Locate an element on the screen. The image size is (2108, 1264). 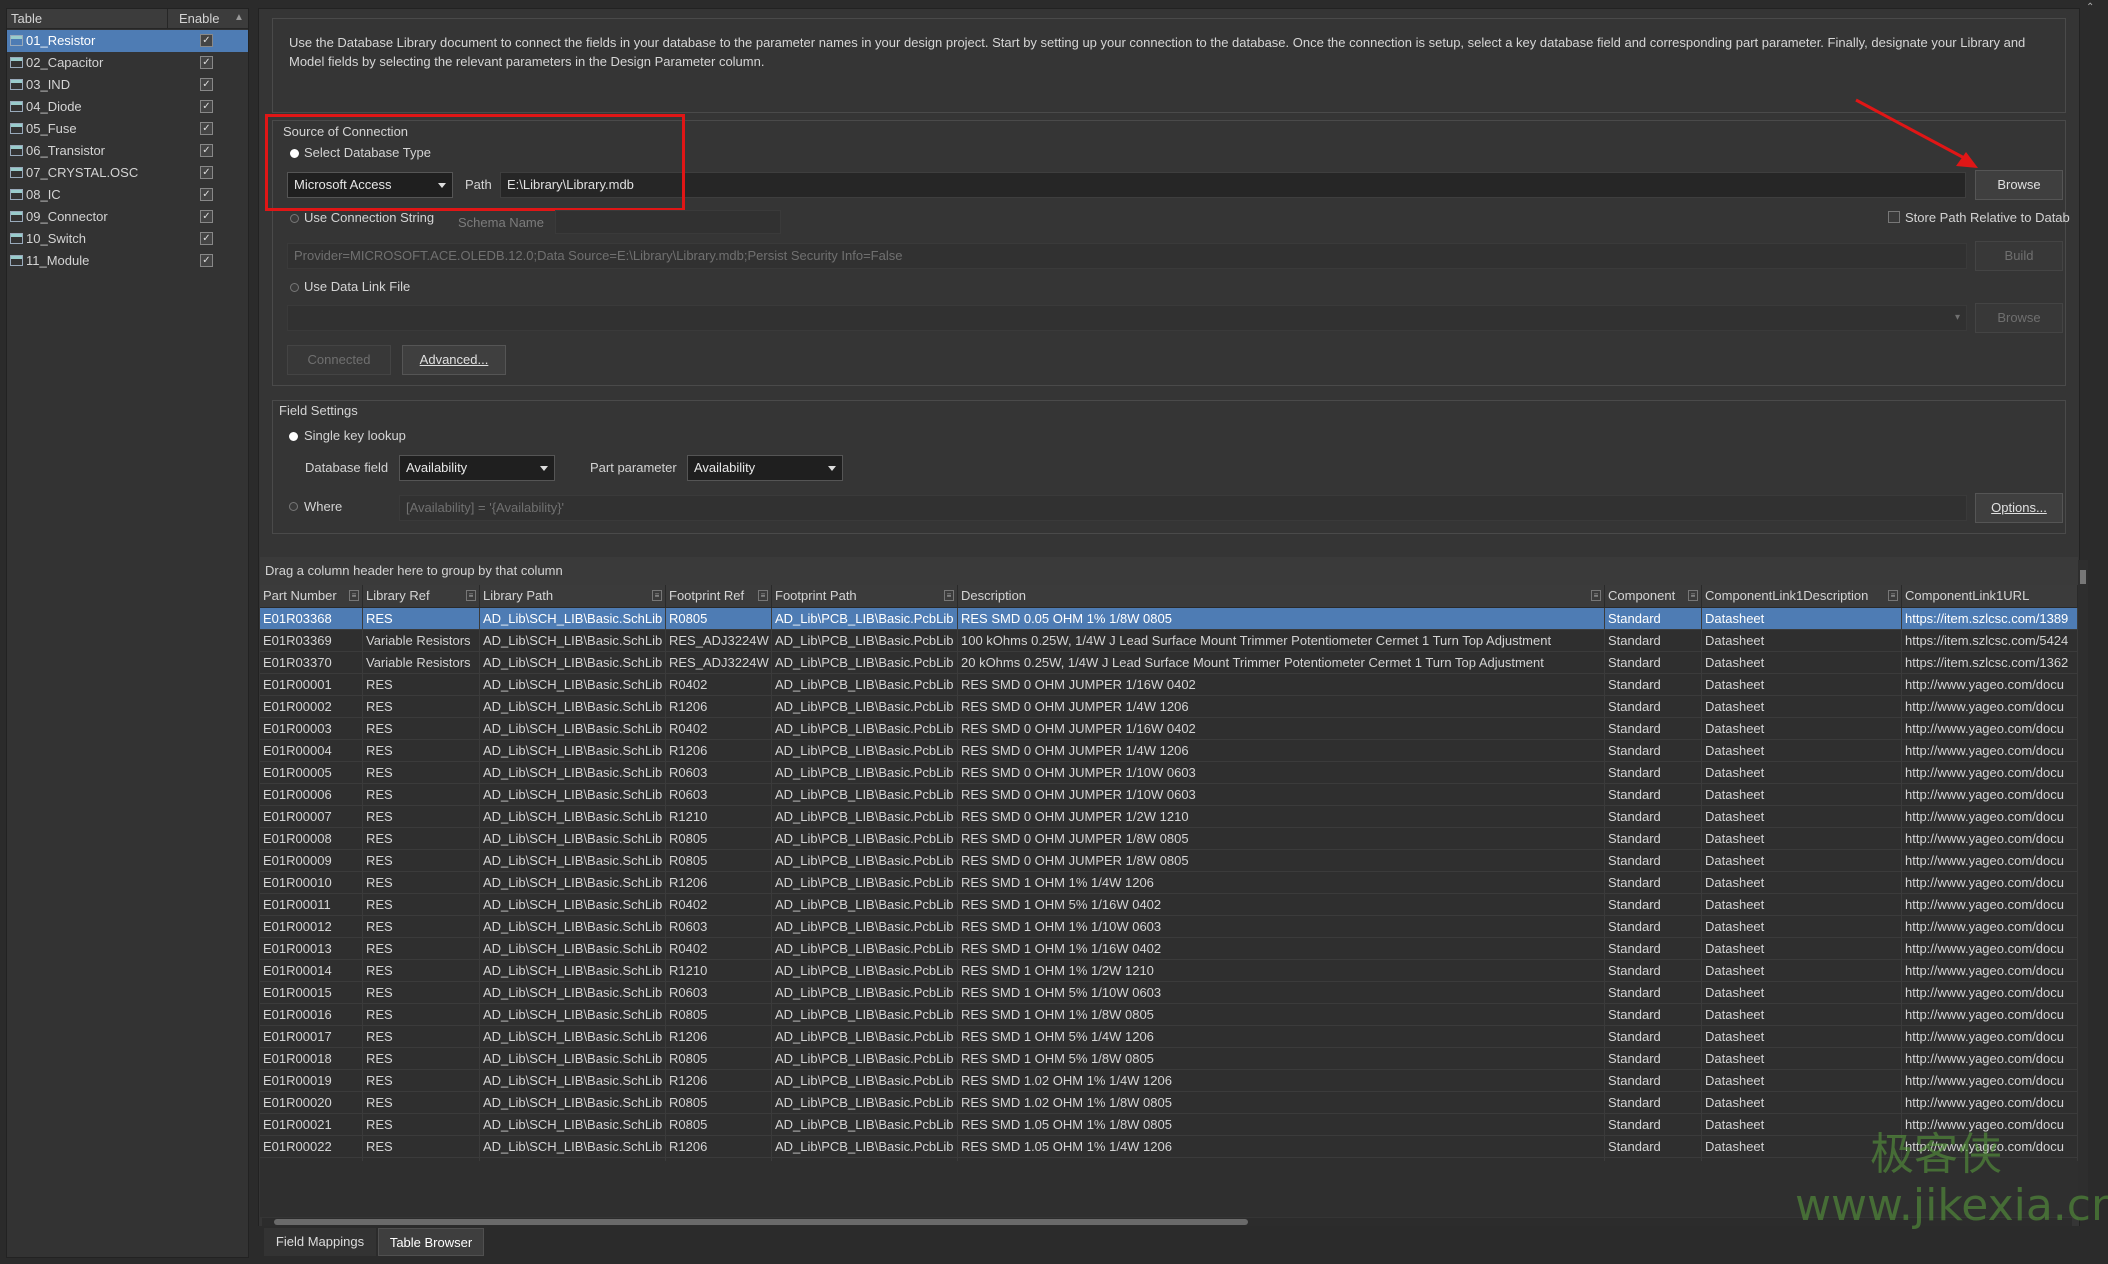
table-cell: RES_ADJ3224W is located at coordinates (719, 641).